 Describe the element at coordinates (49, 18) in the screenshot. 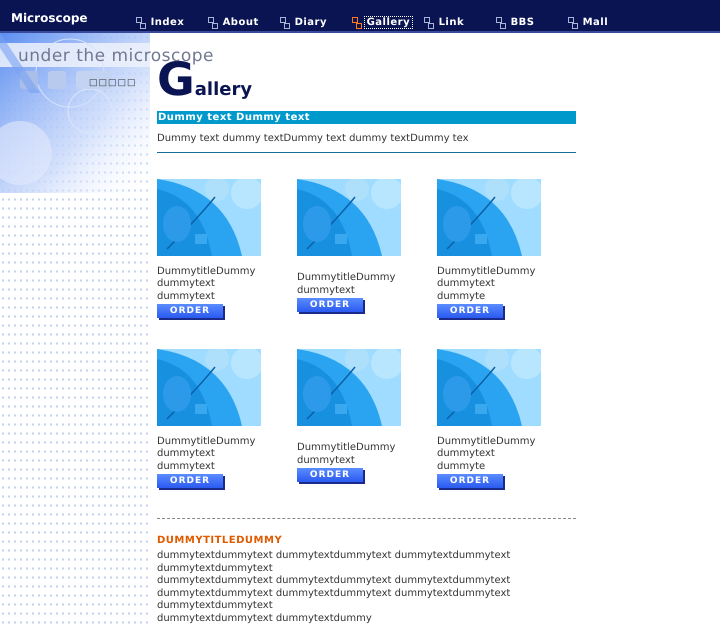

I see `site-title: Microscope` at that location.